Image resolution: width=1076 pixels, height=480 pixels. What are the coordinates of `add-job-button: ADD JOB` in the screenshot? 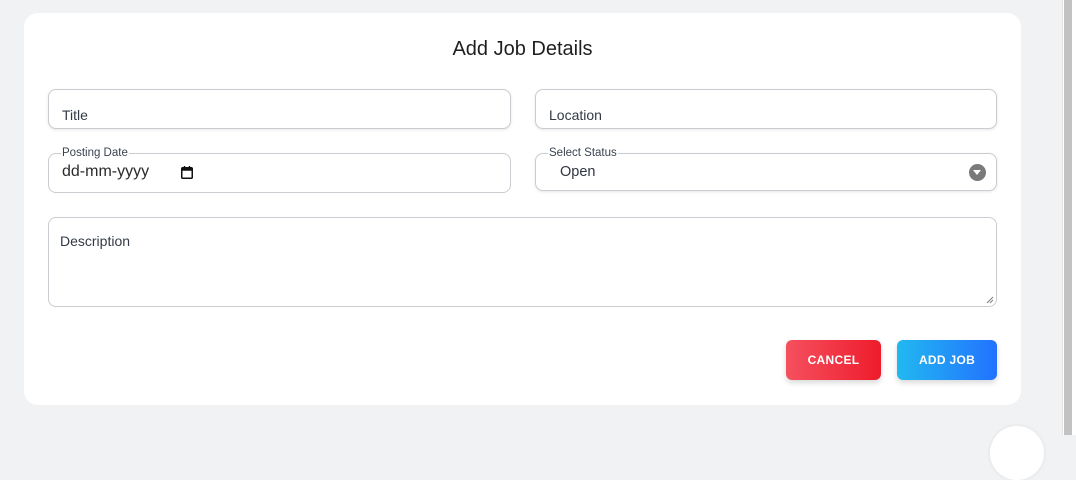 It's located at (947, 360).